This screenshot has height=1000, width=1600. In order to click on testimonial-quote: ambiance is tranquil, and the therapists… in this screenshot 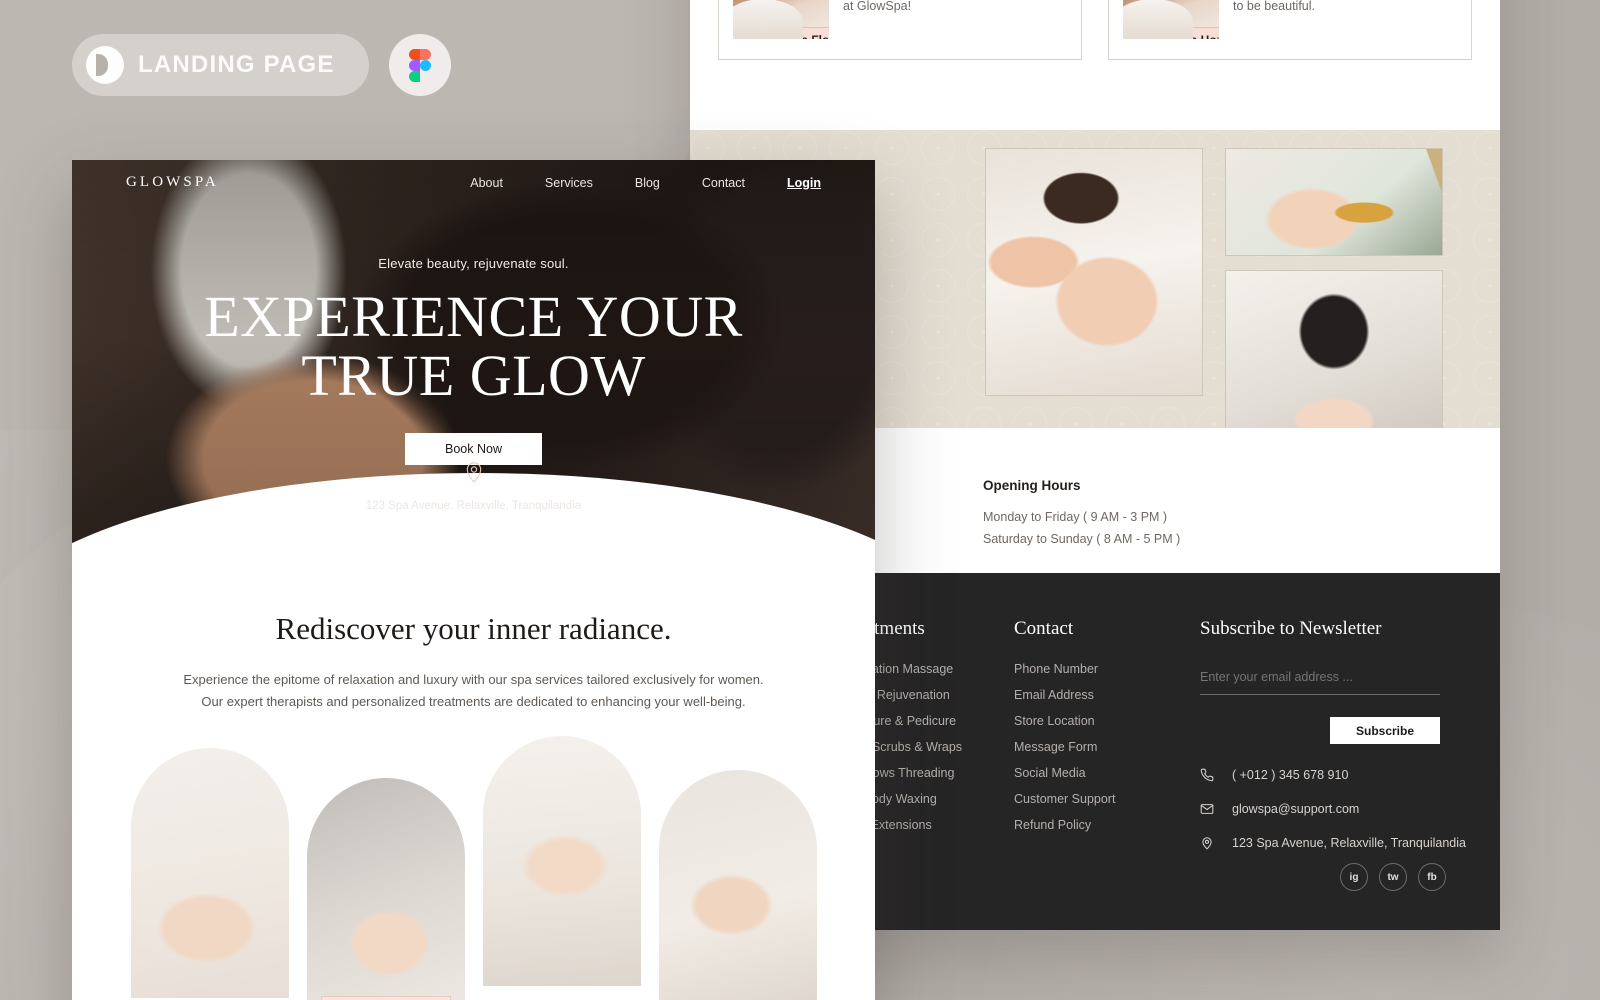, I will do `click(877, 6)`.